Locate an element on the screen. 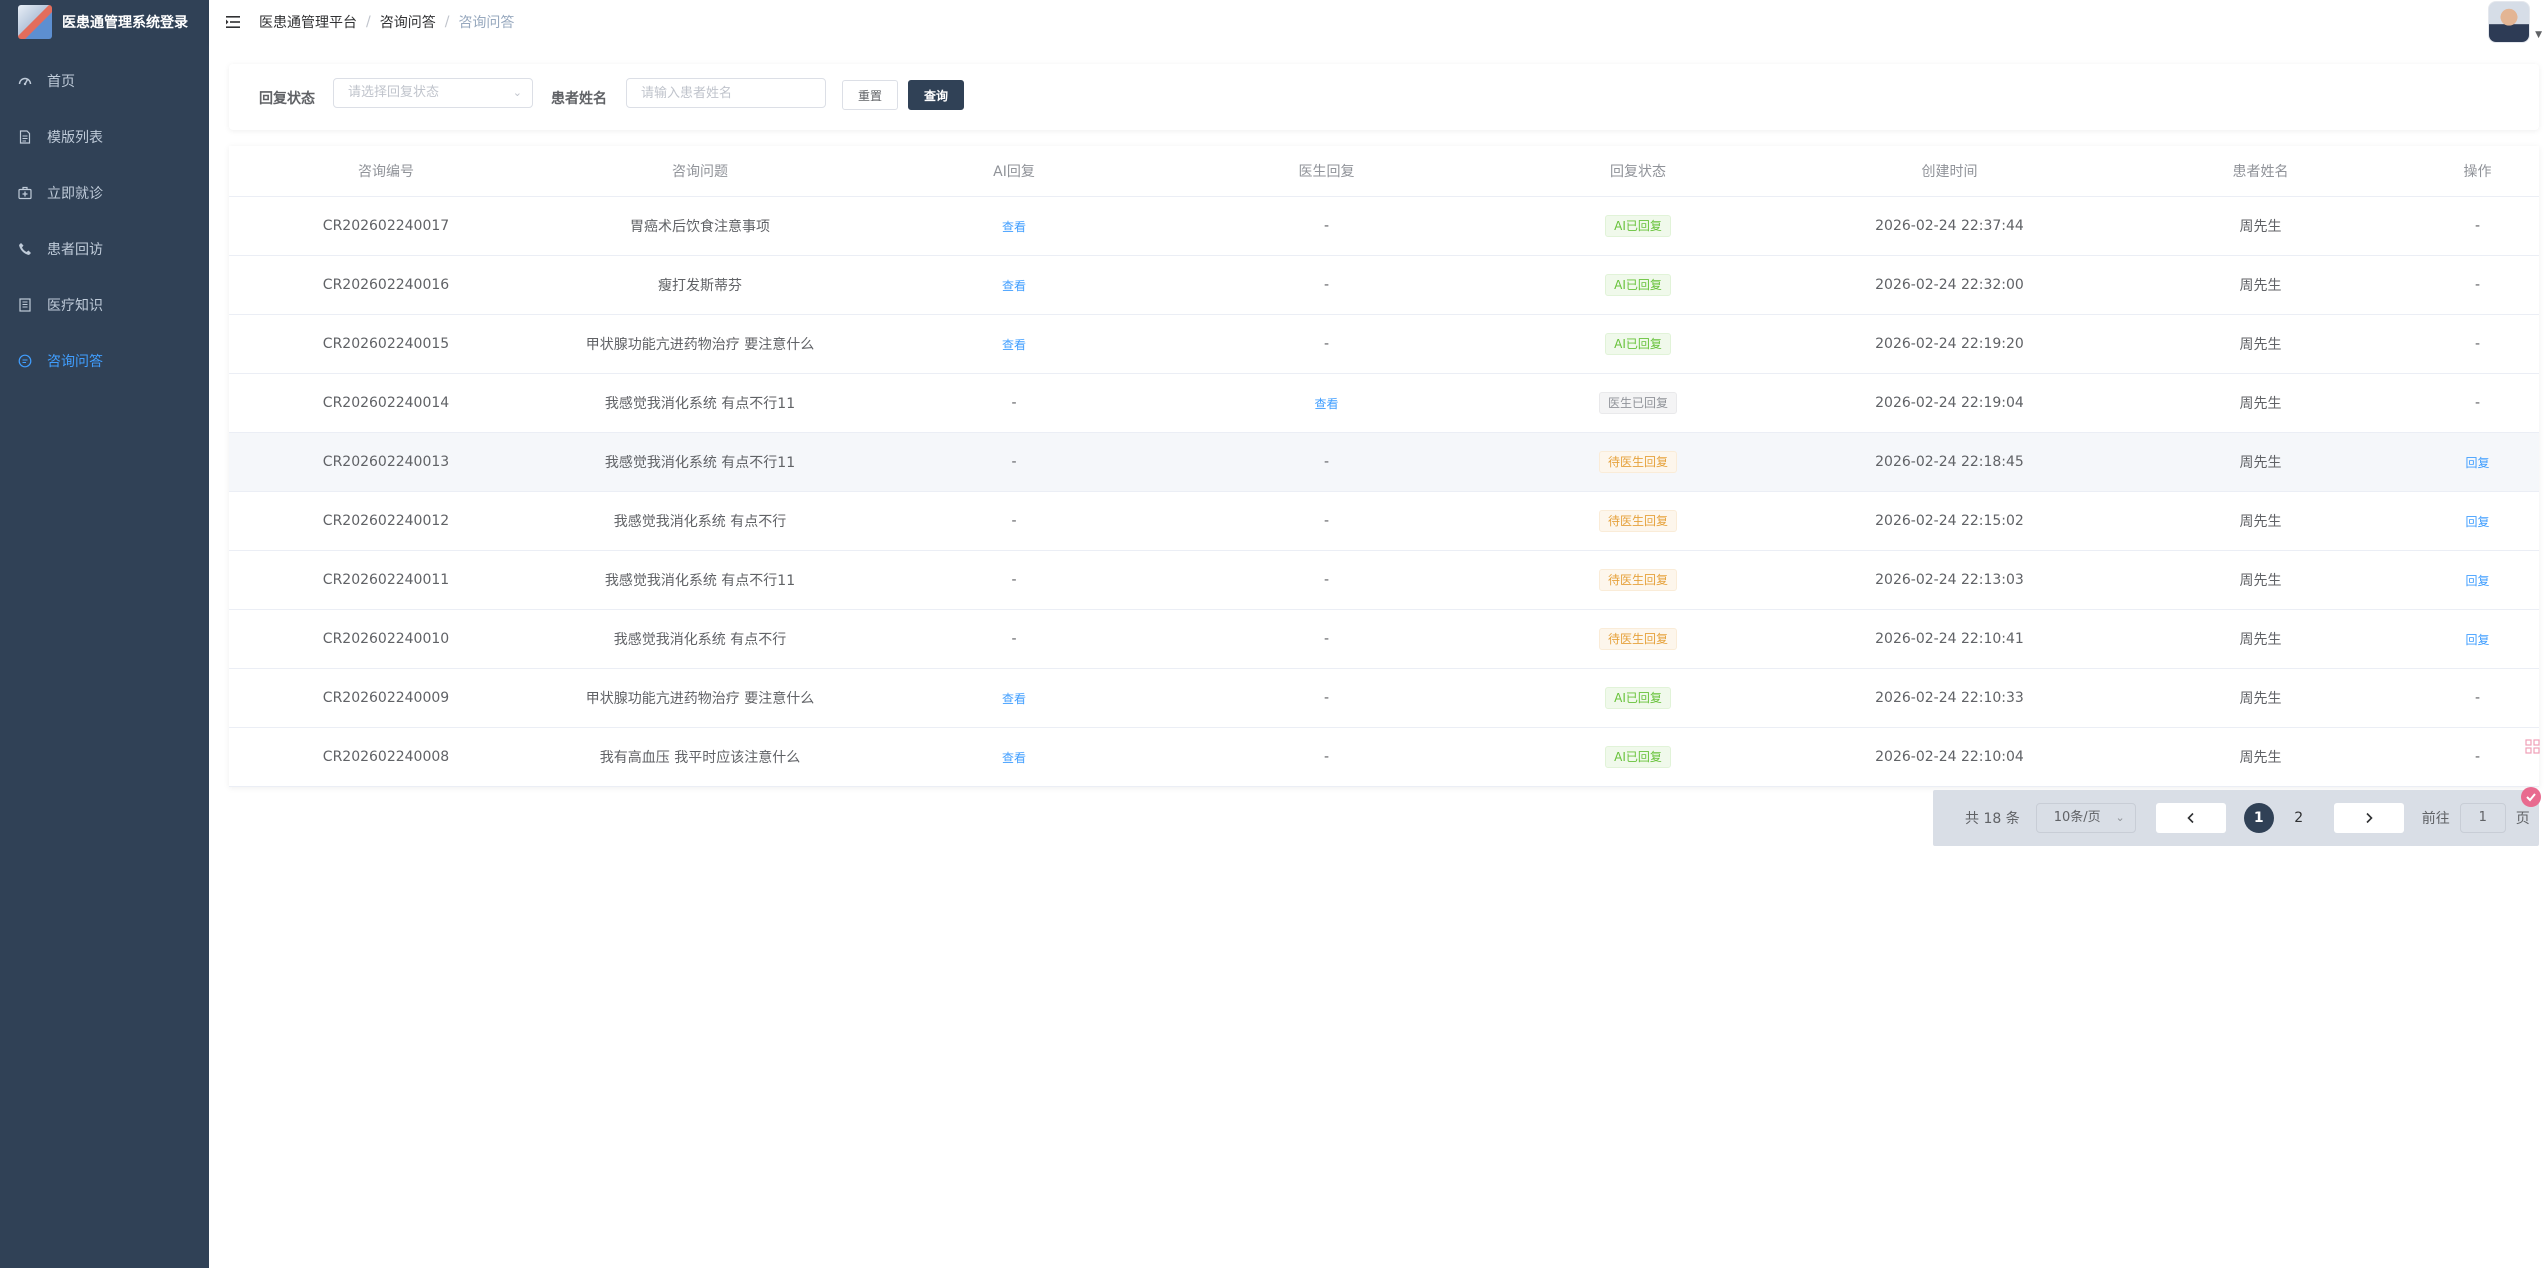  breadcrumb-item-platform: 医患通管理平台 is located at coordinates (308, 22).